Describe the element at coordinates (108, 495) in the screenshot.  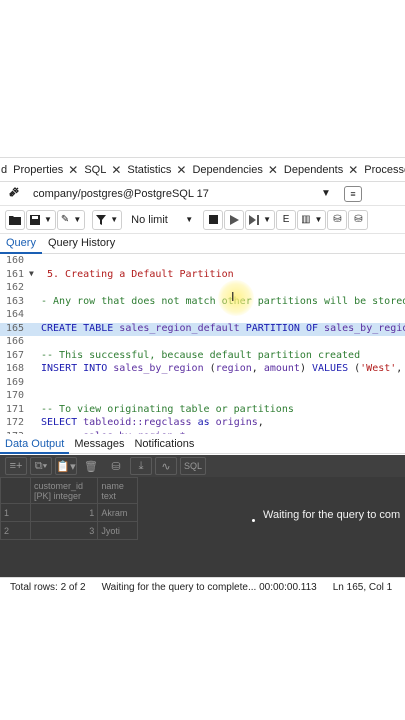
I see `column-type: text` at that location.